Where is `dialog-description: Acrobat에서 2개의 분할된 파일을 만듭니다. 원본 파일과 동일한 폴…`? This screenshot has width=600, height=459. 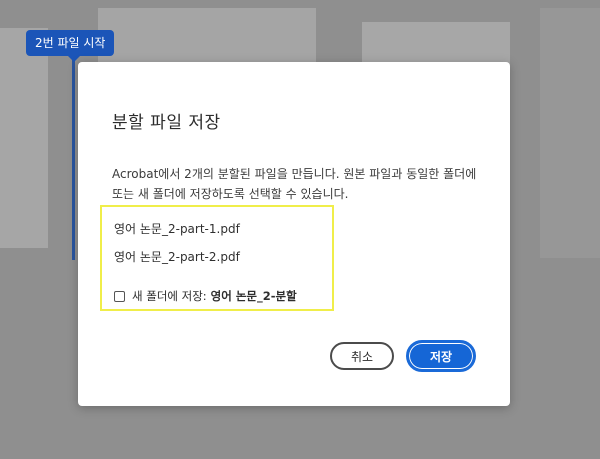 dialog-description: Acrobat에서 2개의 분할된 파일을 만듭니다. 원본 파일과 동일한 폴… is located at coordinates (294, 184).